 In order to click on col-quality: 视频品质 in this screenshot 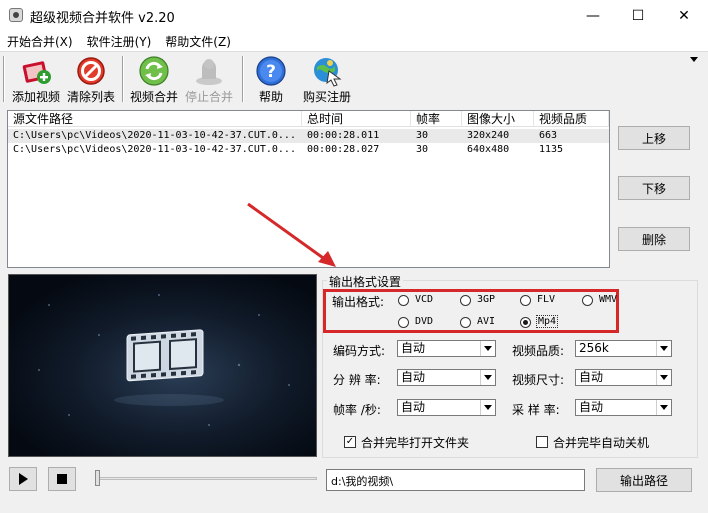, I will do `click(571, 119)`.